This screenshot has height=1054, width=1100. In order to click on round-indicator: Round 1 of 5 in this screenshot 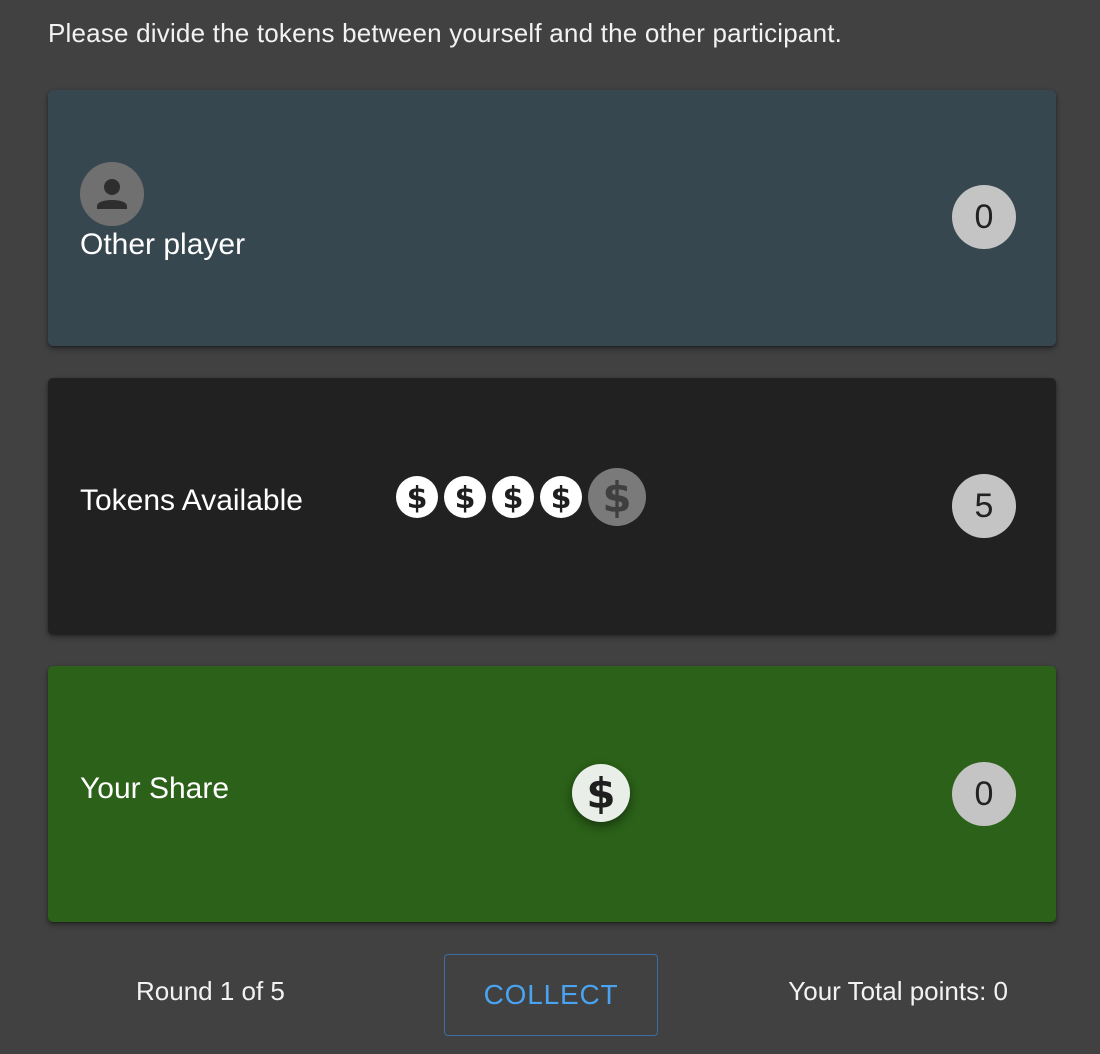, I will do `click(210, 991)`.